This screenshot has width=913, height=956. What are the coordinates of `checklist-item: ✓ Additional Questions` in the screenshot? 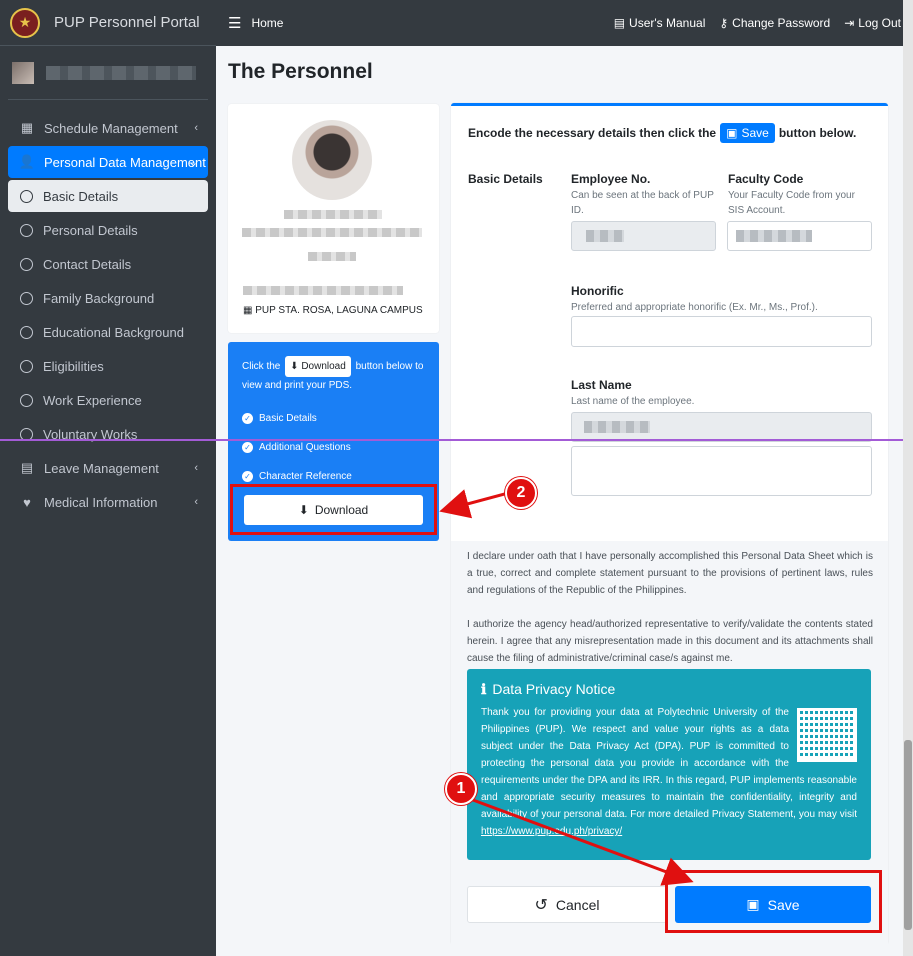 It's located at (333, 447).